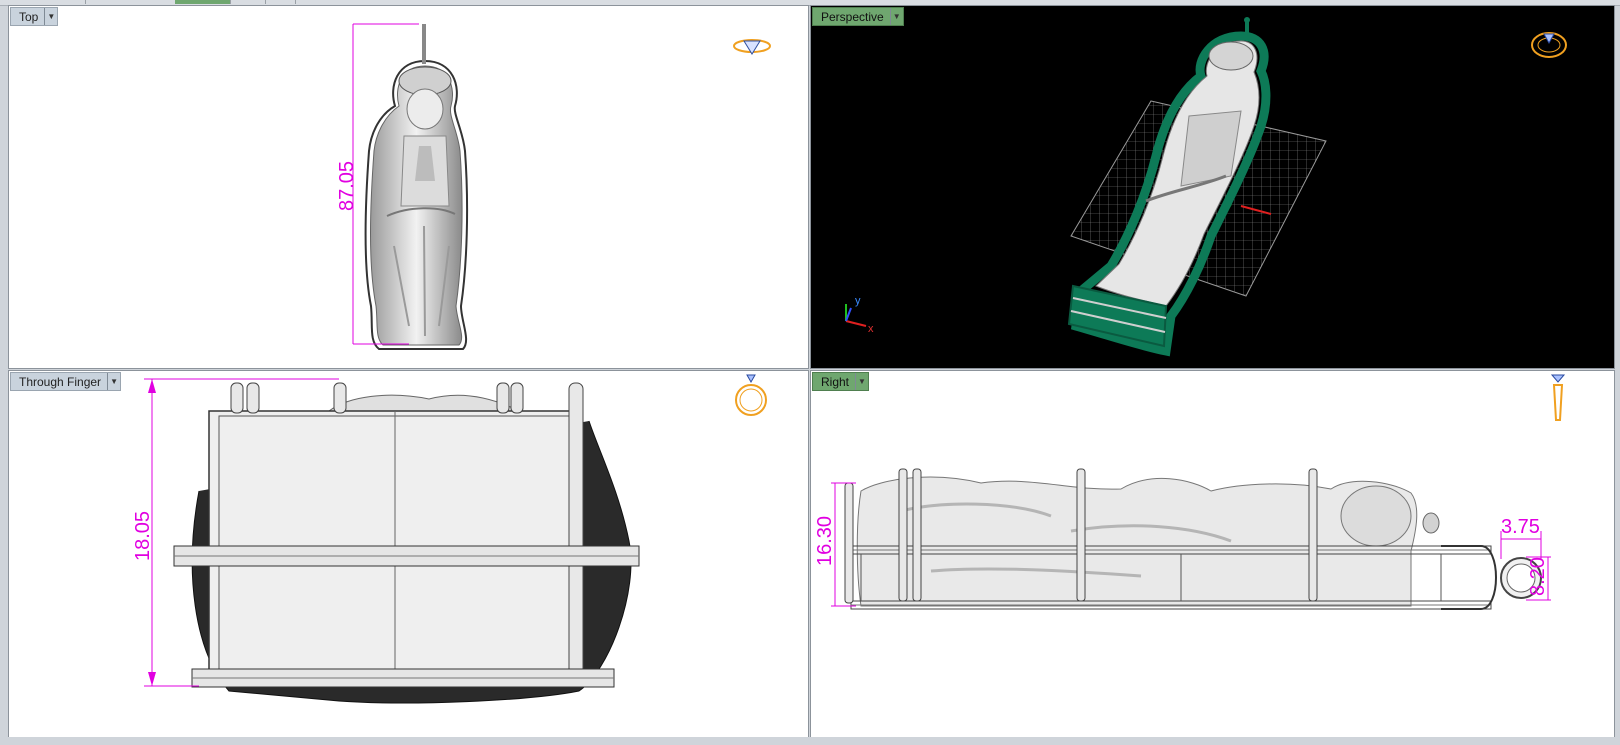  Describe the element at coordinates (29, 16) in the screenshot. I see `viewport-label: Top` at that location.